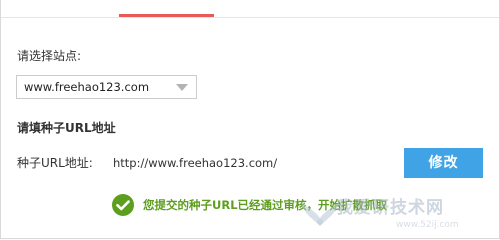 This screenshot has width=500, height=240. I want to click on status-message: 您提交的种子URL已经通过审核，开始扩散抓取, so click(265, 205).